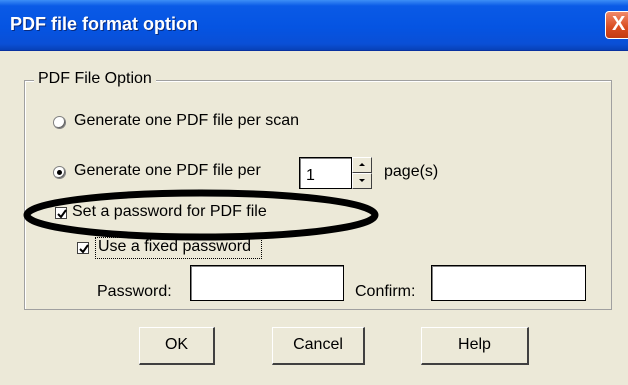 The image size is (628, 385). What do you see at coordinates (362, 181) in the screenshot?
I see `spin-down-button` at bounding box center [362, 181].